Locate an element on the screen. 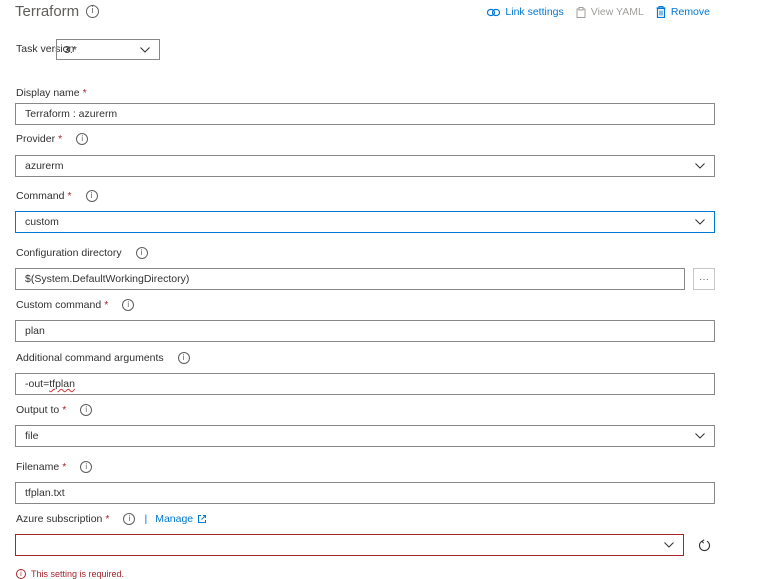 This screenshot has height=579, width=761. browse-button: ··· is located at coordinates (704, 279).